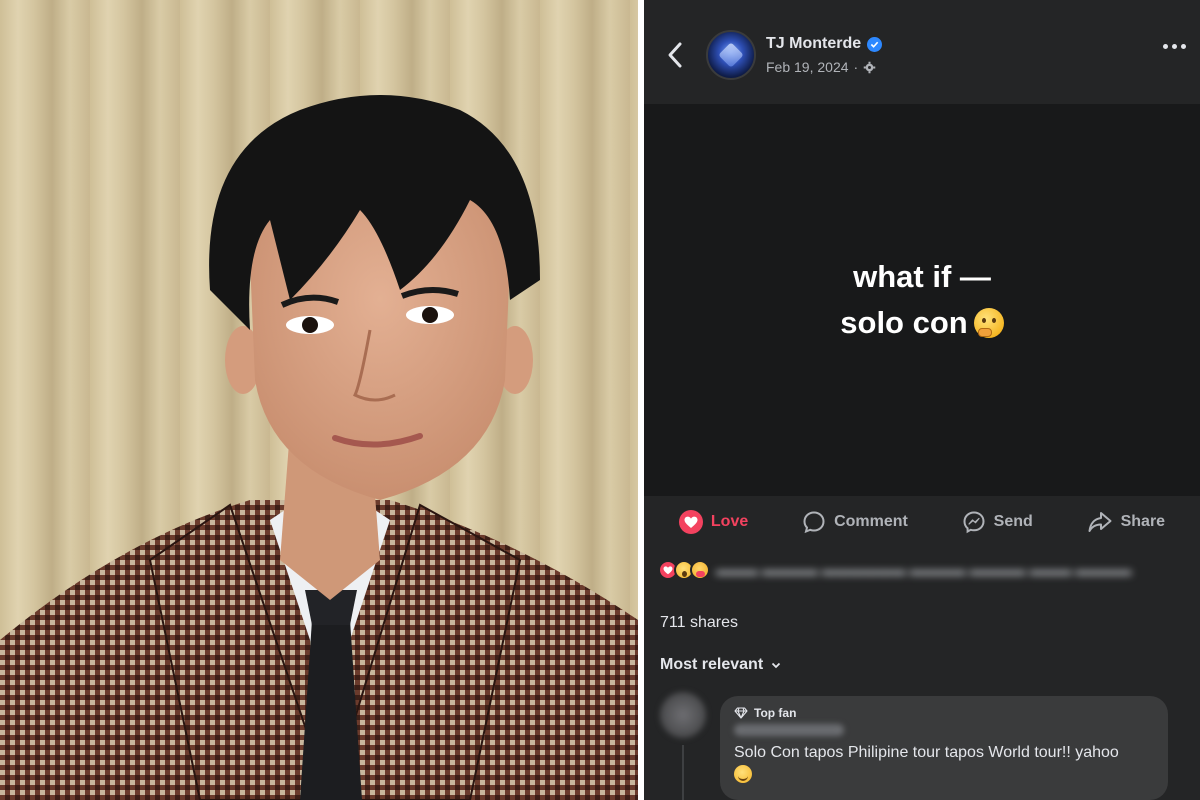  Describe the element at coordinates (683, 715) in the screenshot. I see `commenter-avatar` at that location.